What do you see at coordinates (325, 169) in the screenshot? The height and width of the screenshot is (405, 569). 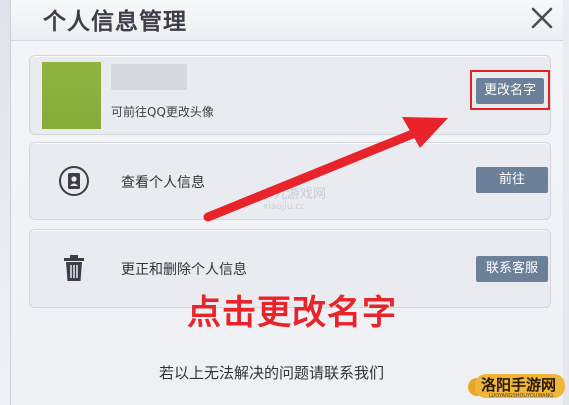 I see `red-arrow-icon` at bounding box center [325, 169].